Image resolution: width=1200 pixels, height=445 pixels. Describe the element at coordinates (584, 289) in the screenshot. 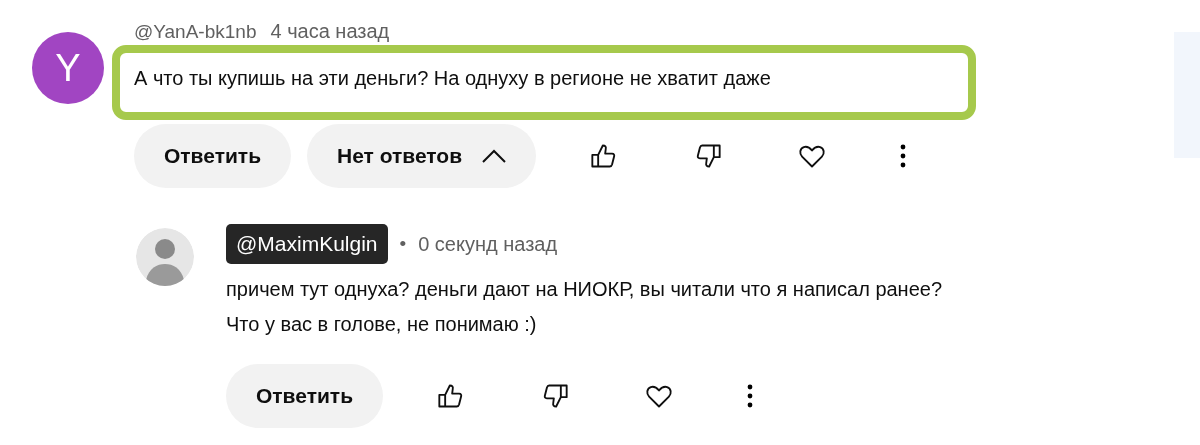

I see `comment-text: причем тут однуха? деньги дают на НИОКР, вы читали что я написал ранее?` at that location.